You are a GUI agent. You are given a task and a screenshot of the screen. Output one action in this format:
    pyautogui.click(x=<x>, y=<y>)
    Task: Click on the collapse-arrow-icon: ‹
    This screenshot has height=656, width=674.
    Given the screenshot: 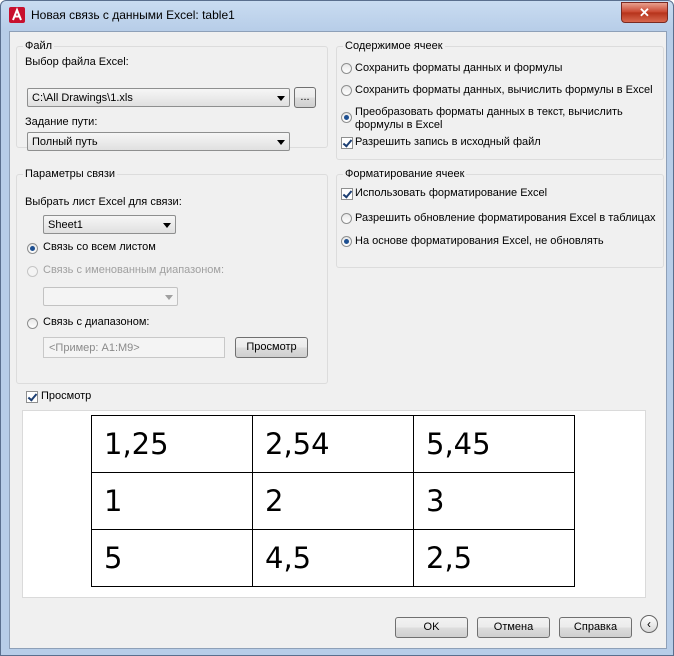 What is the action you would take?
    pyautogui.click(x=649, y=624)
    